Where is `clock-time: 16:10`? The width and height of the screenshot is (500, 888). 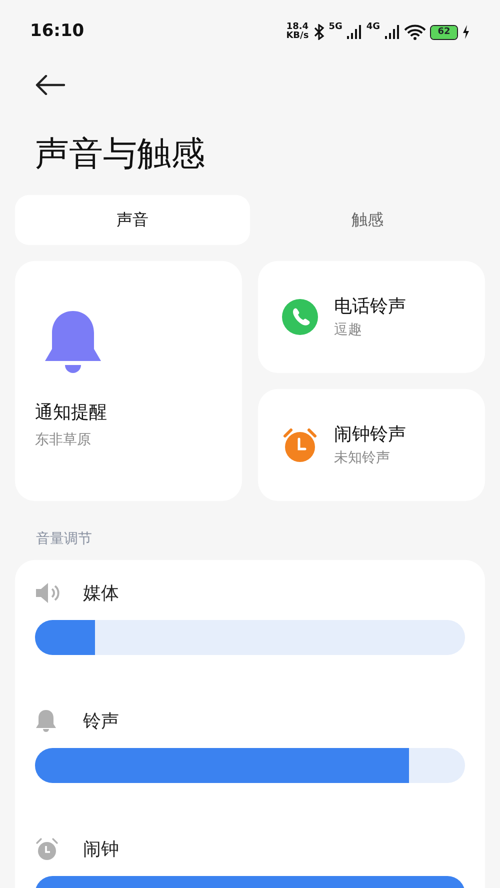
clock-time: 16:10 is located at coordinates (57, 32).